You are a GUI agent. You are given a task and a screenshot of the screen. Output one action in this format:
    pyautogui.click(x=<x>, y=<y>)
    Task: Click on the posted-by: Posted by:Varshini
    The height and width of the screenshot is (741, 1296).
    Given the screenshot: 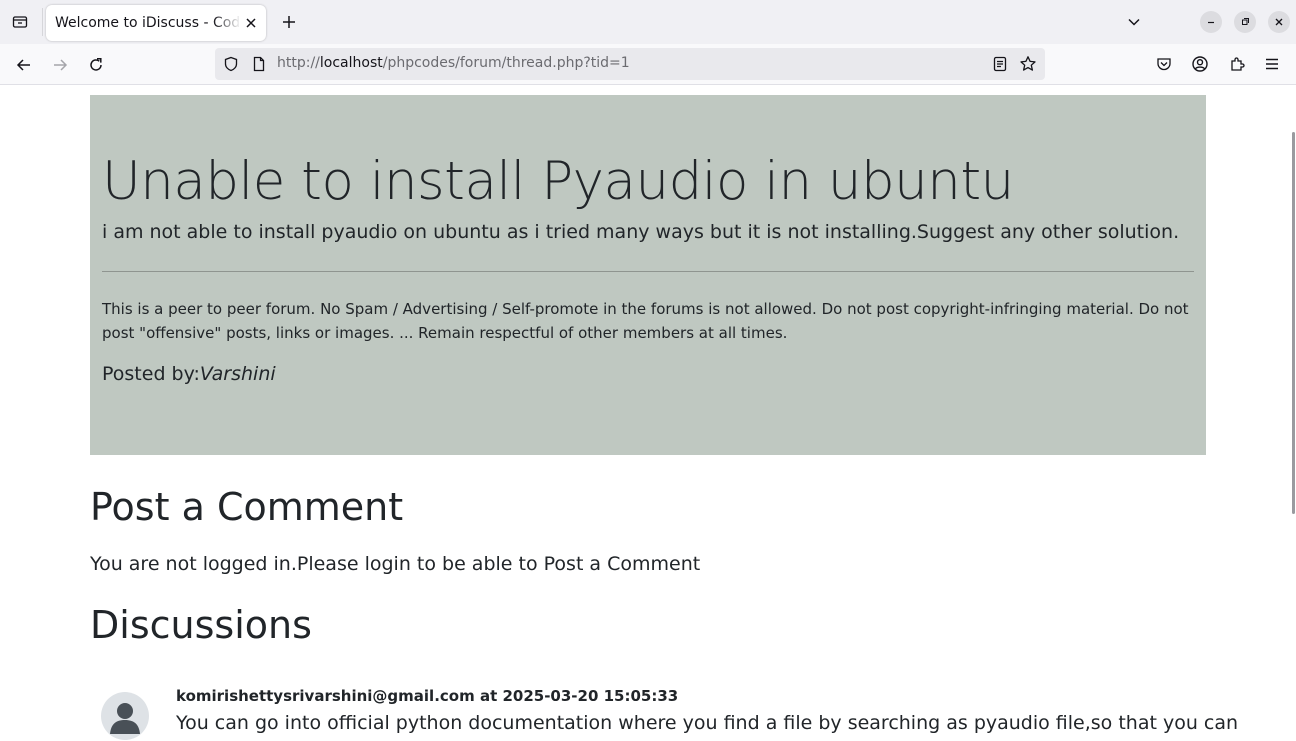 What is the action you would take?
    pyautogui.click(x=189, y=374)
    